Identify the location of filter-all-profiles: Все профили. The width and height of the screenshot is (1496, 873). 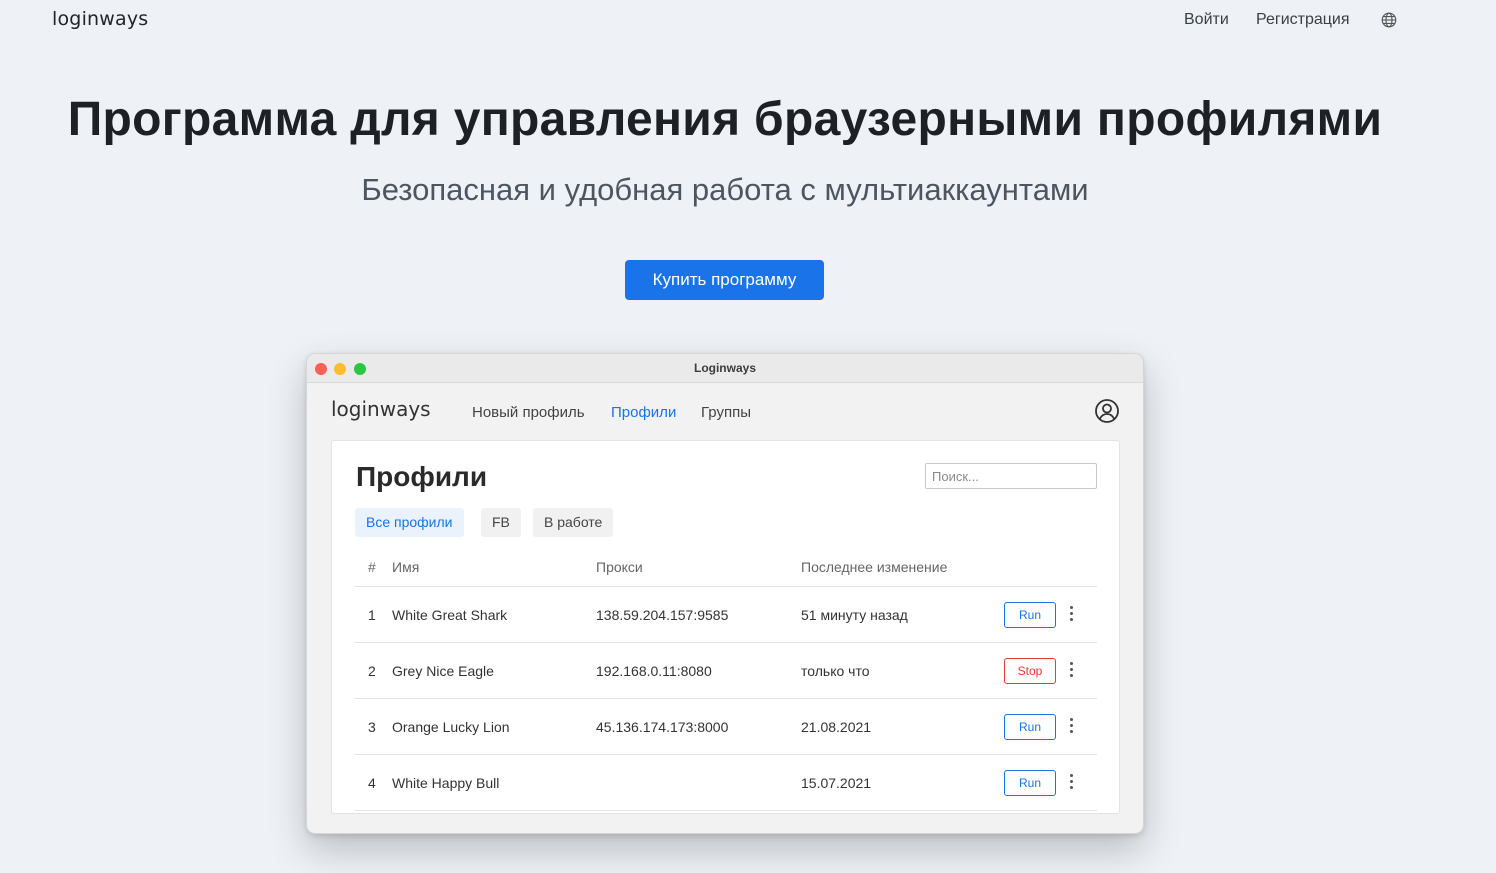
(409, 522).